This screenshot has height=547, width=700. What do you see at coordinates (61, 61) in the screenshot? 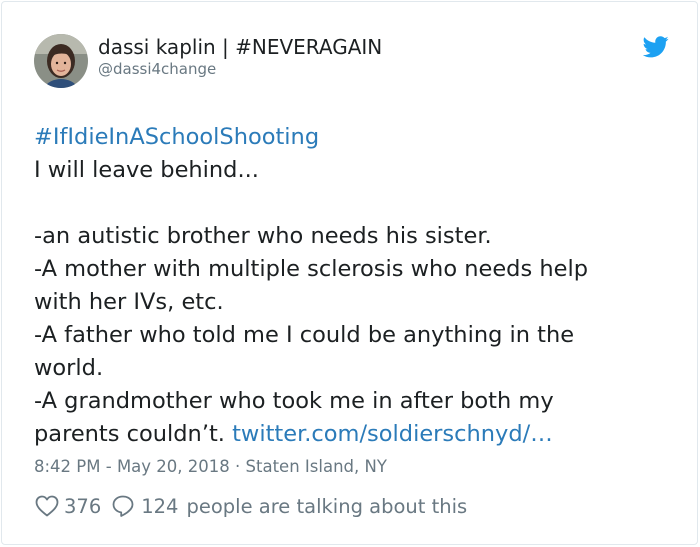
I see `avatar` at bounding box center [61, 61].